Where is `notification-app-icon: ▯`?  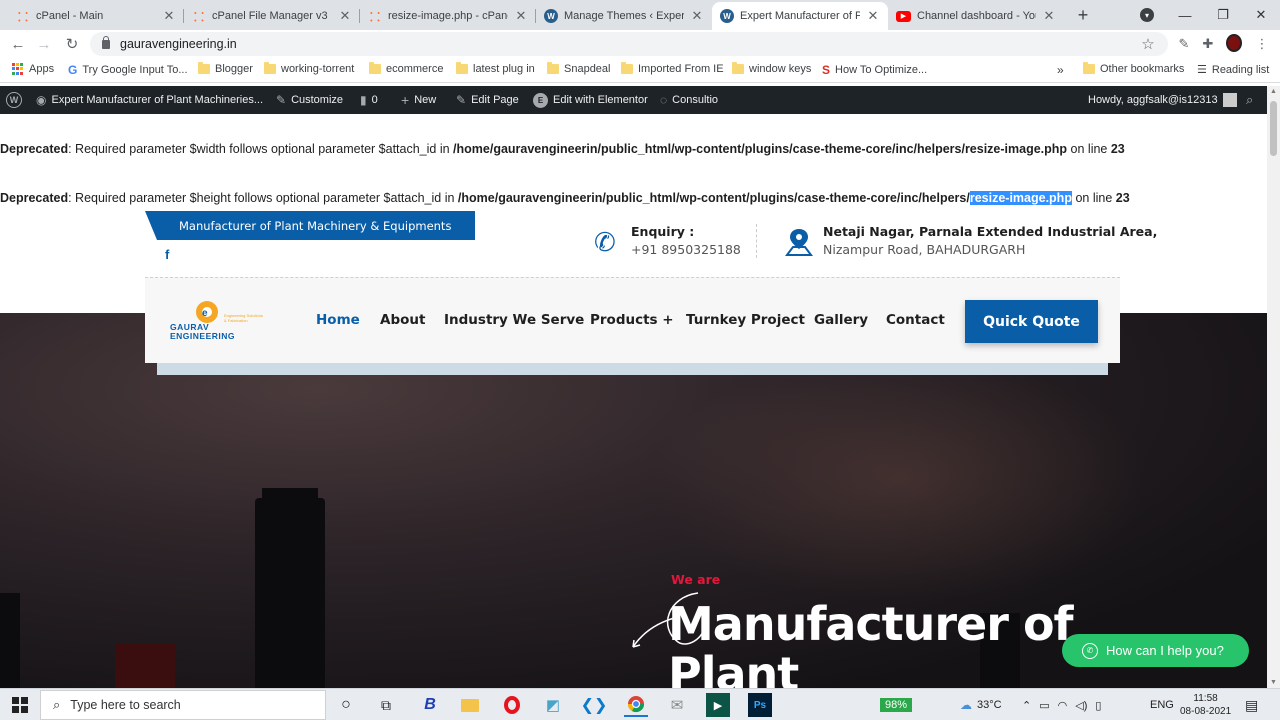 notification-app-icon: ▯ is located at coordinates (1098, 705).